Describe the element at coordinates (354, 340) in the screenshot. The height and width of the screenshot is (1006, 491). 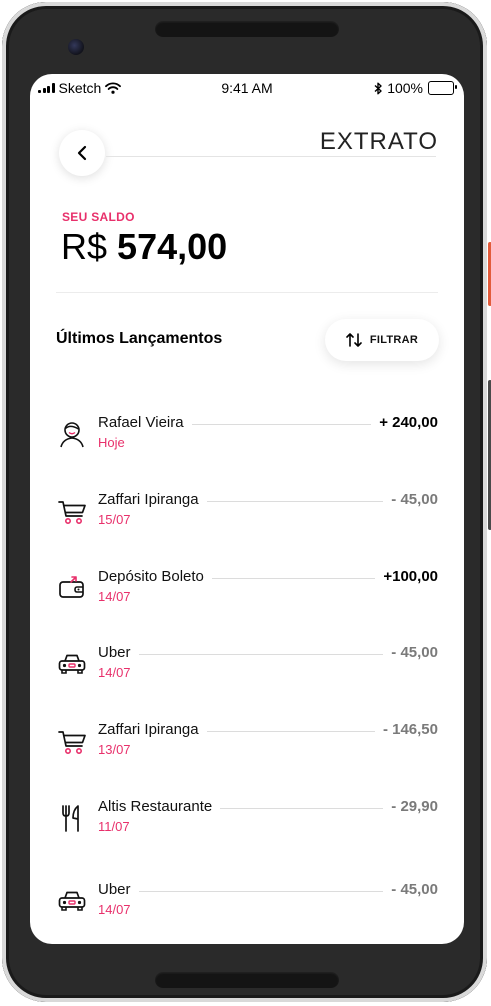
I see `sort-arrows-icon` at that location.